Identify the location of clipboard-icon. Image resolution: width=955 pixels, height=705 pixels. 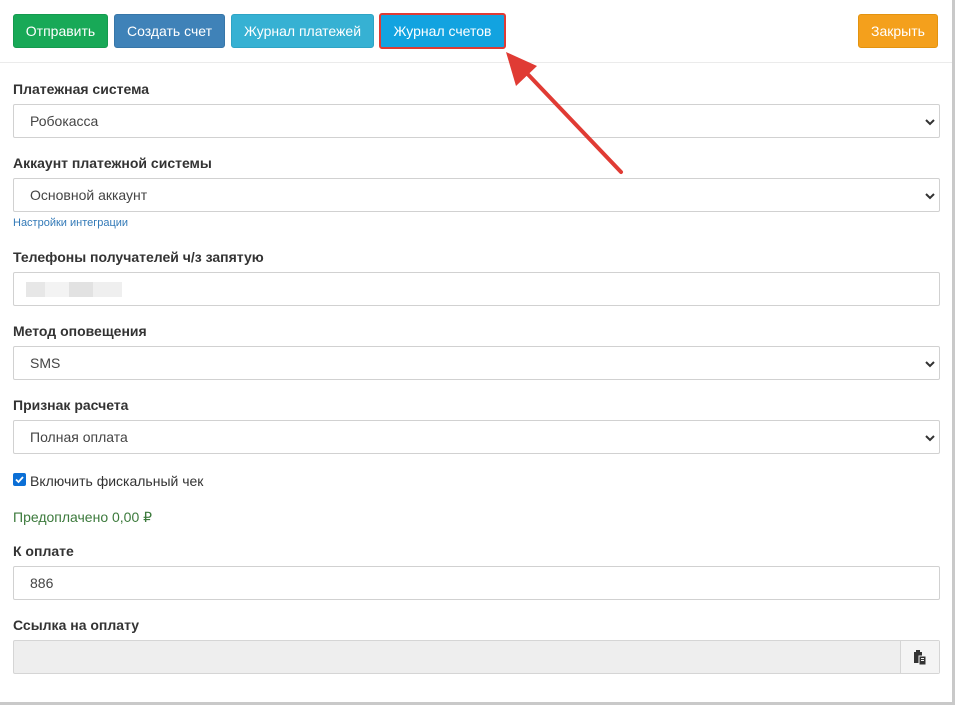
(920, 657).